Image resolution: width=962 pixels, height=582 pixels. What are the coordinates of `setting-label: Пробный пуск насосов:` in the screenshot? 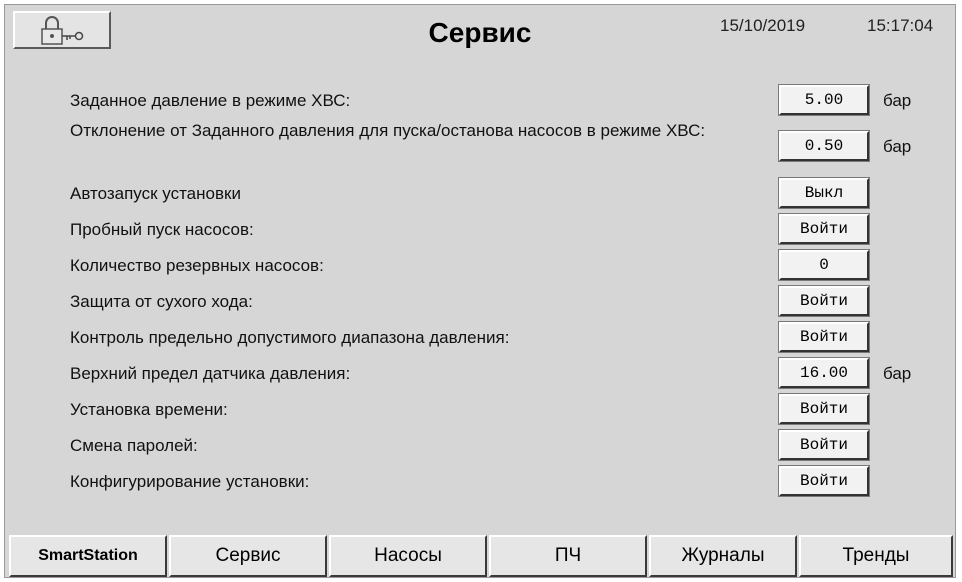 It's located at (162, 229).